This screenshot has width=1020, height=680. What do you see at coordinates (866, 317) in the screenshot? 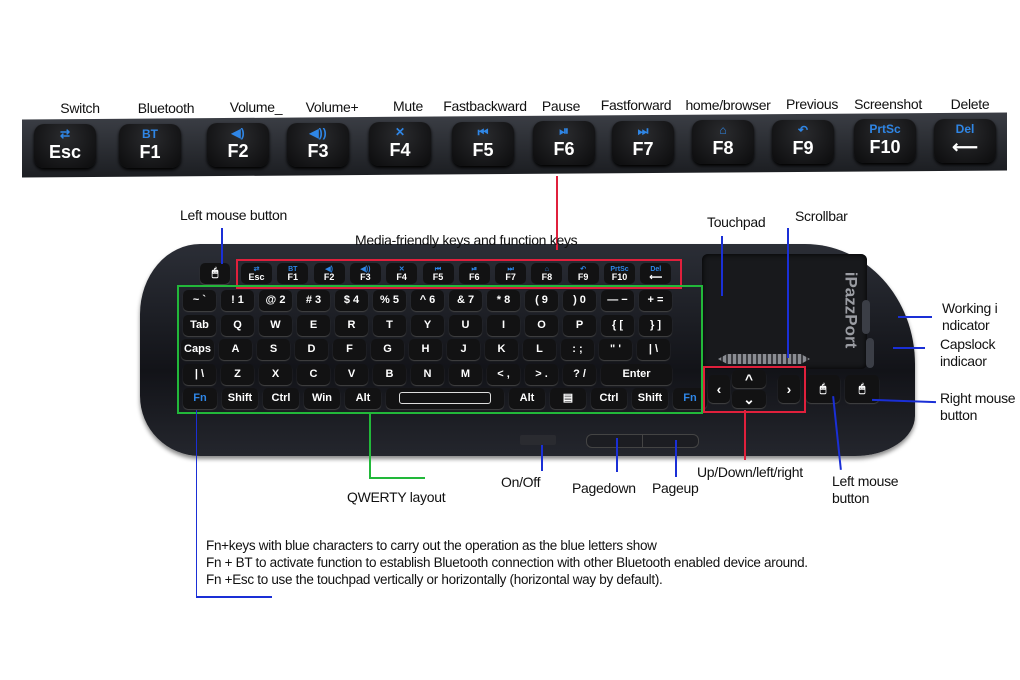
I see `working-indicator-led` at bounding box center [866, 317].